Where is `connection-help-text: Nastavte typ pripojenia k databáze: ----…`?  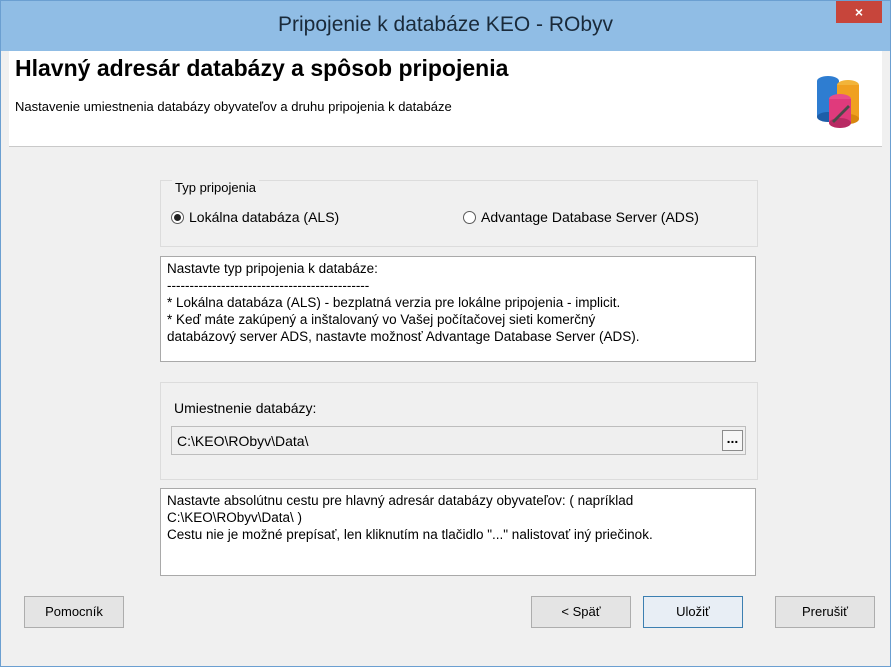 connection-help-text: Nastavte typ pripojenia k databáze: ----… is located at coordinates (458, 309).